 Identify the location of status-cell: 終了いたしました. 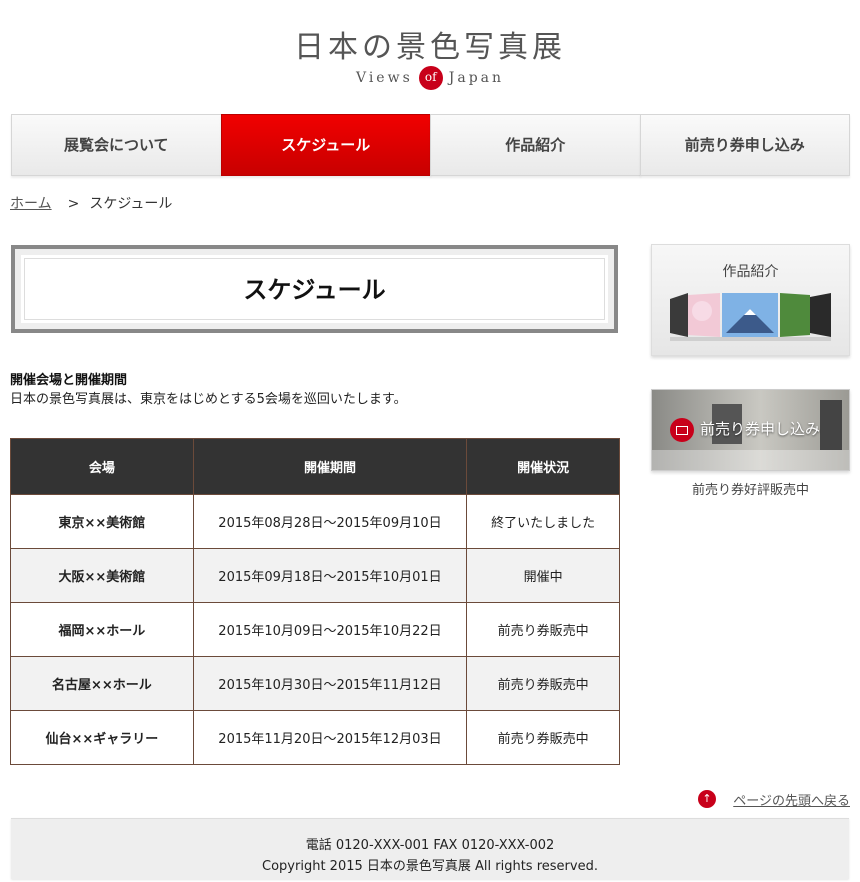
(543, 521).